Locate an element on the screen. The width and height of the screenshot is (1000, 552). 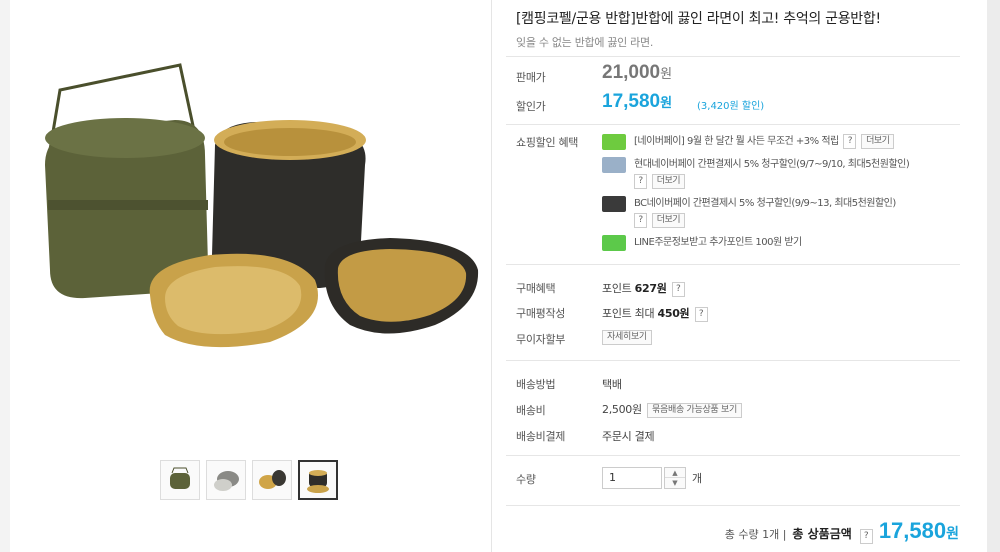
total-price: 17,580원 is located at coordinates (919, 531).